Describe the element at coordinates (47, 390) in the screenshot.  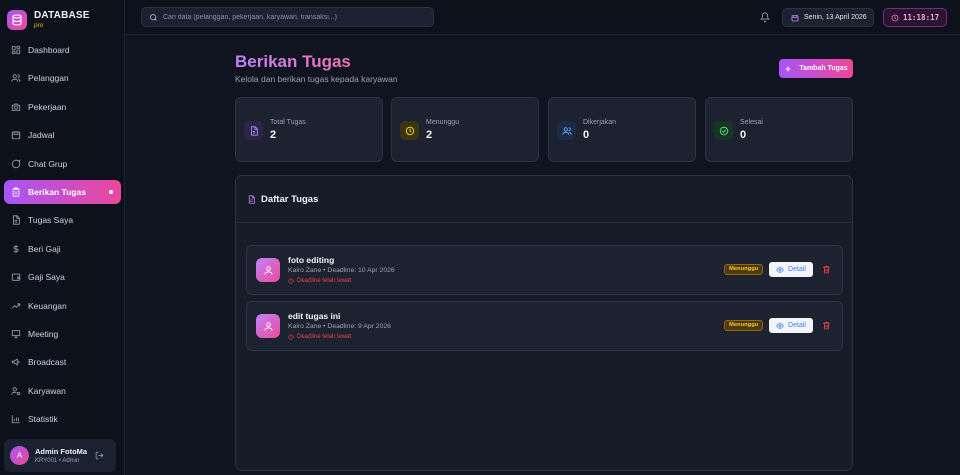
I see `sidebar-item-label: Karyawan` at that location.